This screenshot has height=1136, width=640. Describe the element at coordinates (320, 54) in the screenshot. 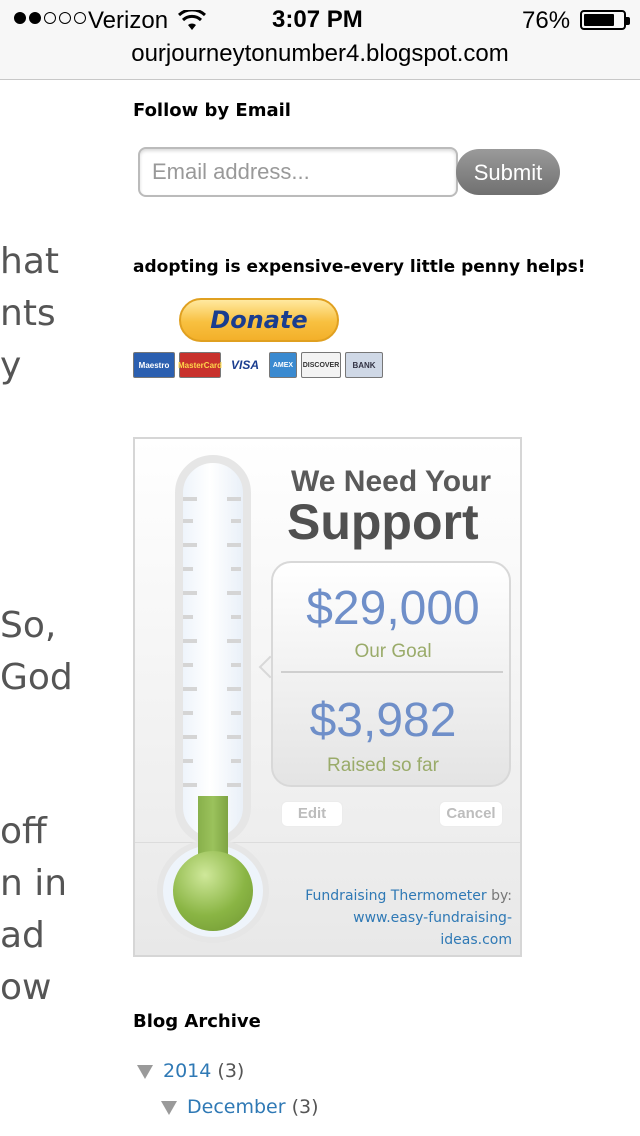

I see `address-bar-url: ourjourneytonumber4.blogspot.com` at that location.